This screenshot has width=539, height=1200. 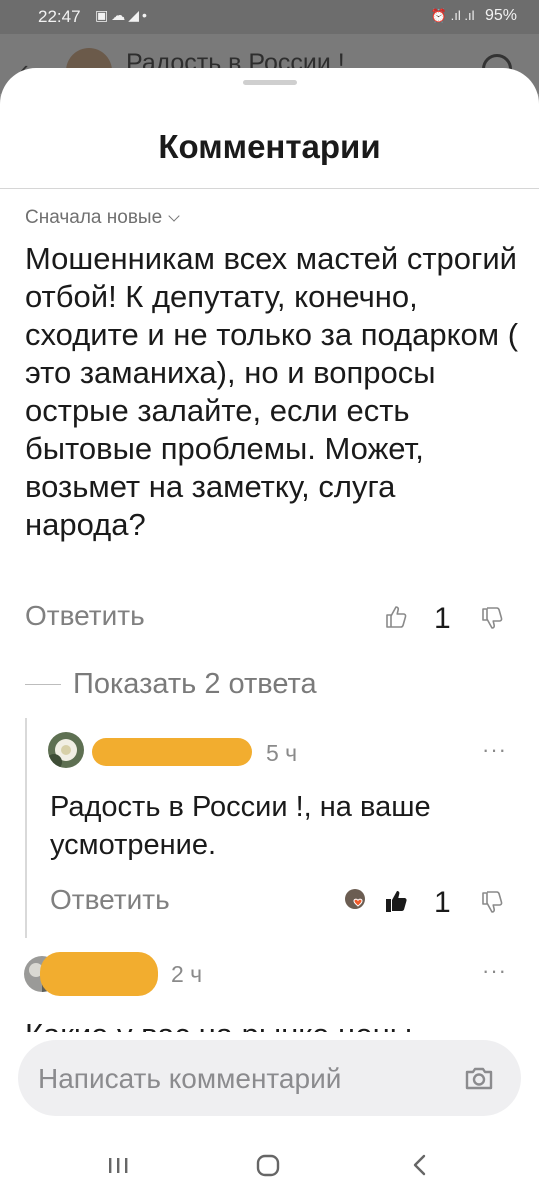 What do you see at coordinates (269, 17) in the screenshot?
I see `status-bar: 22:47 ▣☁◢• ⏰ .ıl .ıl 95%` at bounding box center [269, 17].